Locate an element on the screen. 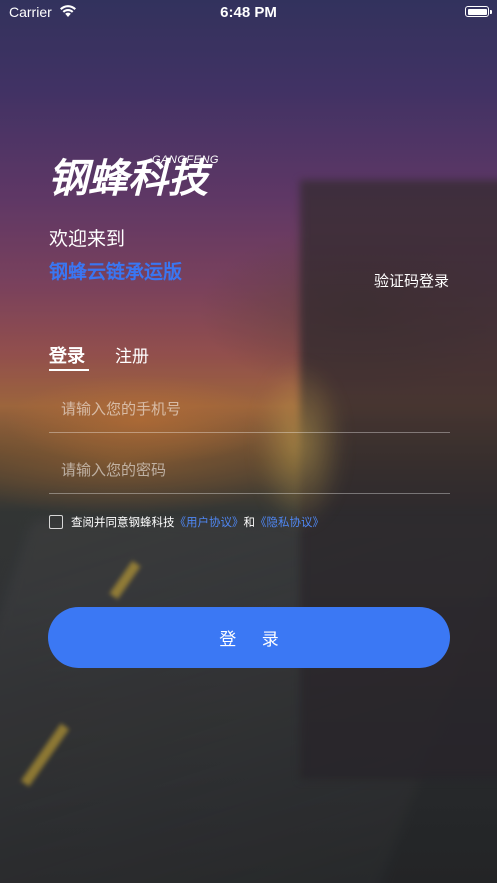  agreement-text: 查阅并同意钢蜂科技《用户协议》和《隐私协议》 is located at coordinates (197, 522).